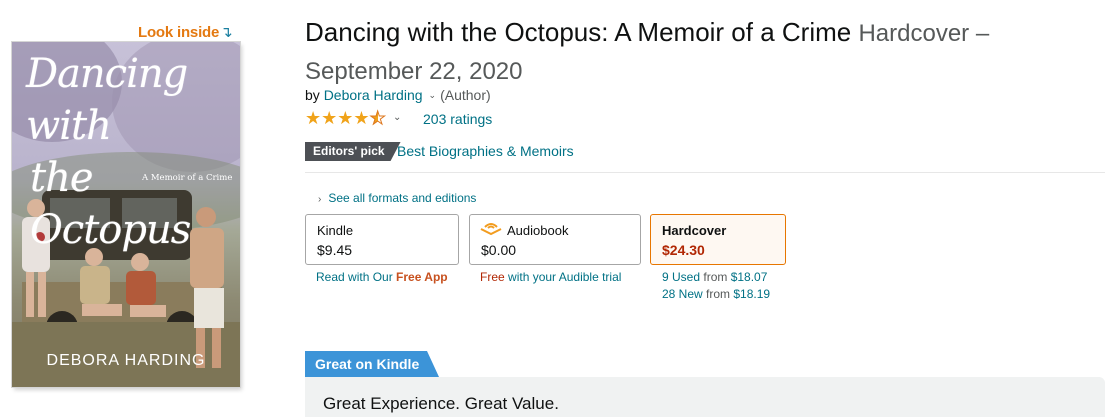  Describe the element at coordinates (555, 239) in the screenshot. I see `format-option-audiobook: Audiobook $0.00` at that location.